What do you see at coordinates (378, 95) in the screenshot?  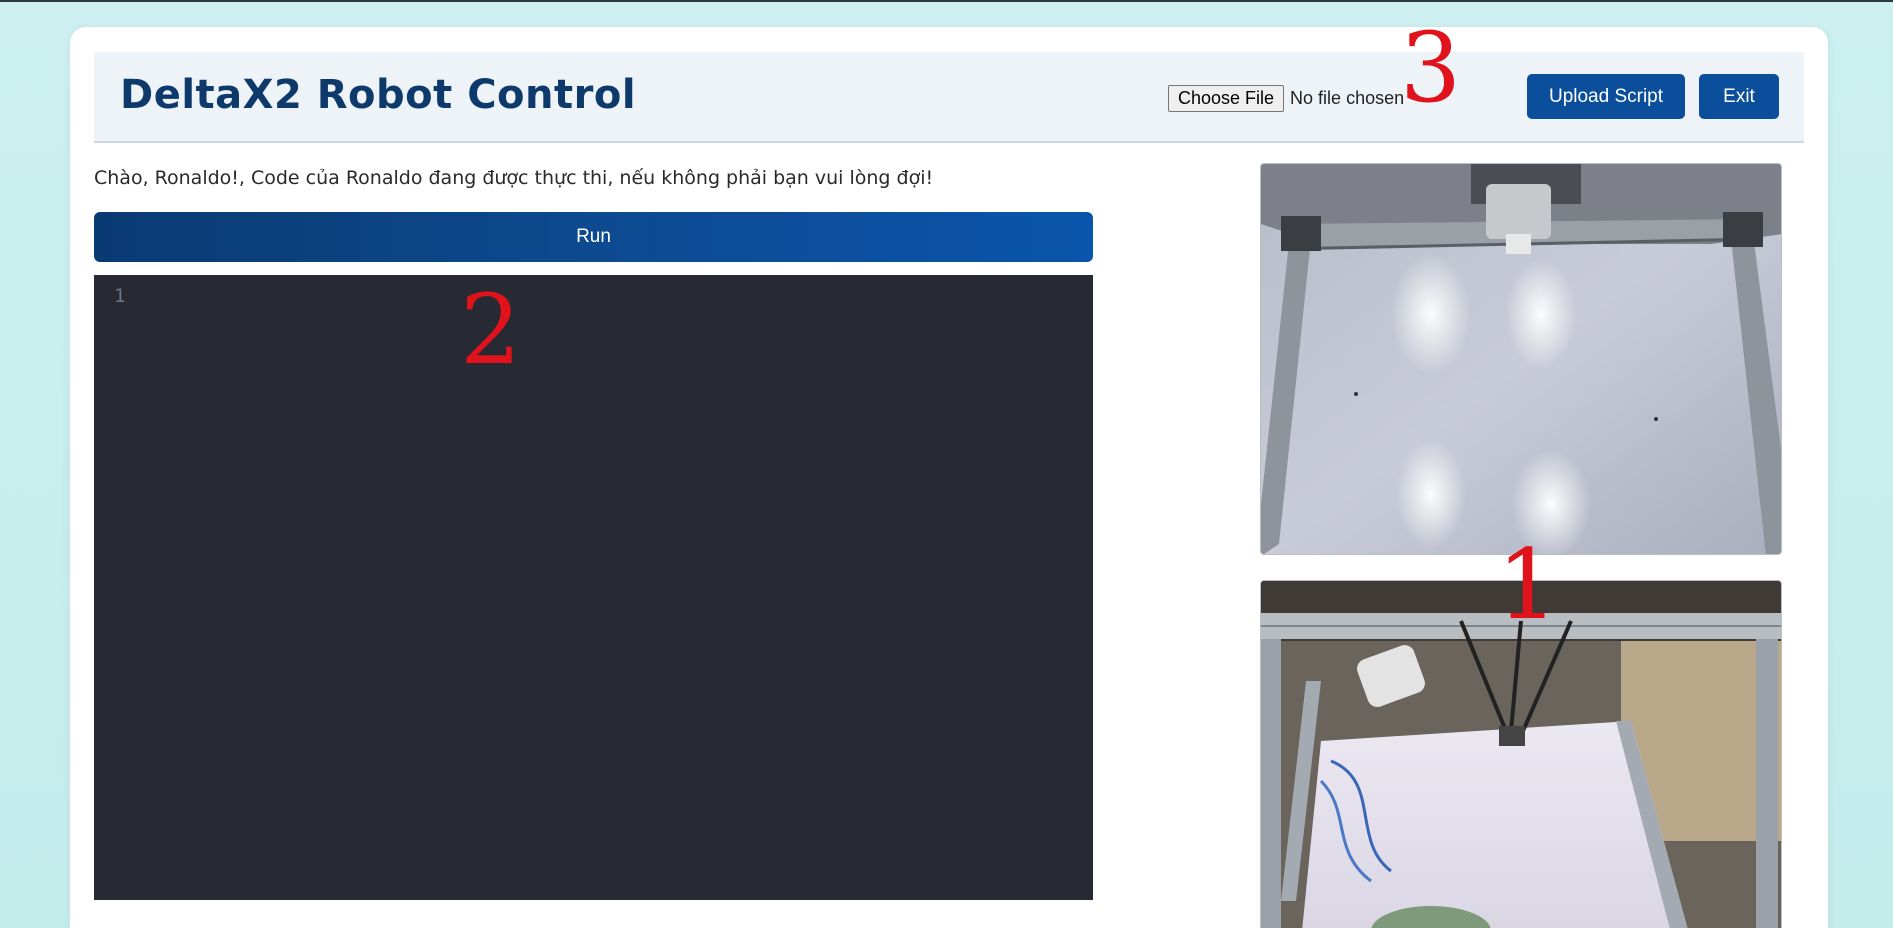 I see `page-title: DeltaX2 Robot Control` at bounding box center [378, 95].